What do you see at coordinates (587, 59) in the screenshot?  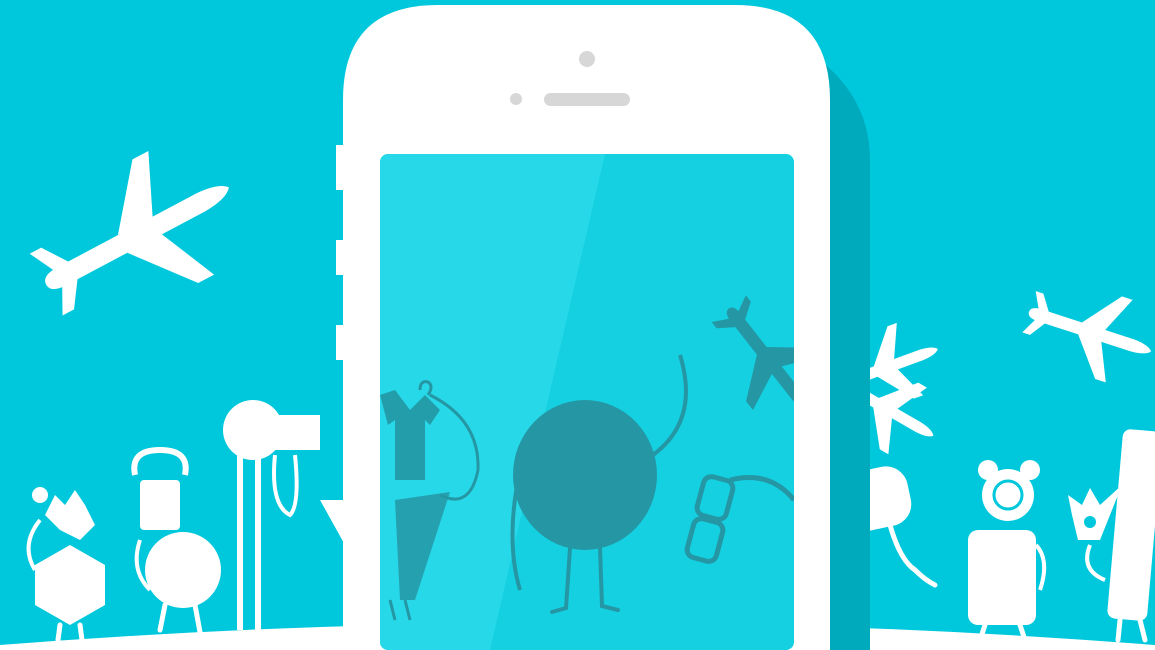 I see `phone-camera-icon` at bounding box center [587, 59].